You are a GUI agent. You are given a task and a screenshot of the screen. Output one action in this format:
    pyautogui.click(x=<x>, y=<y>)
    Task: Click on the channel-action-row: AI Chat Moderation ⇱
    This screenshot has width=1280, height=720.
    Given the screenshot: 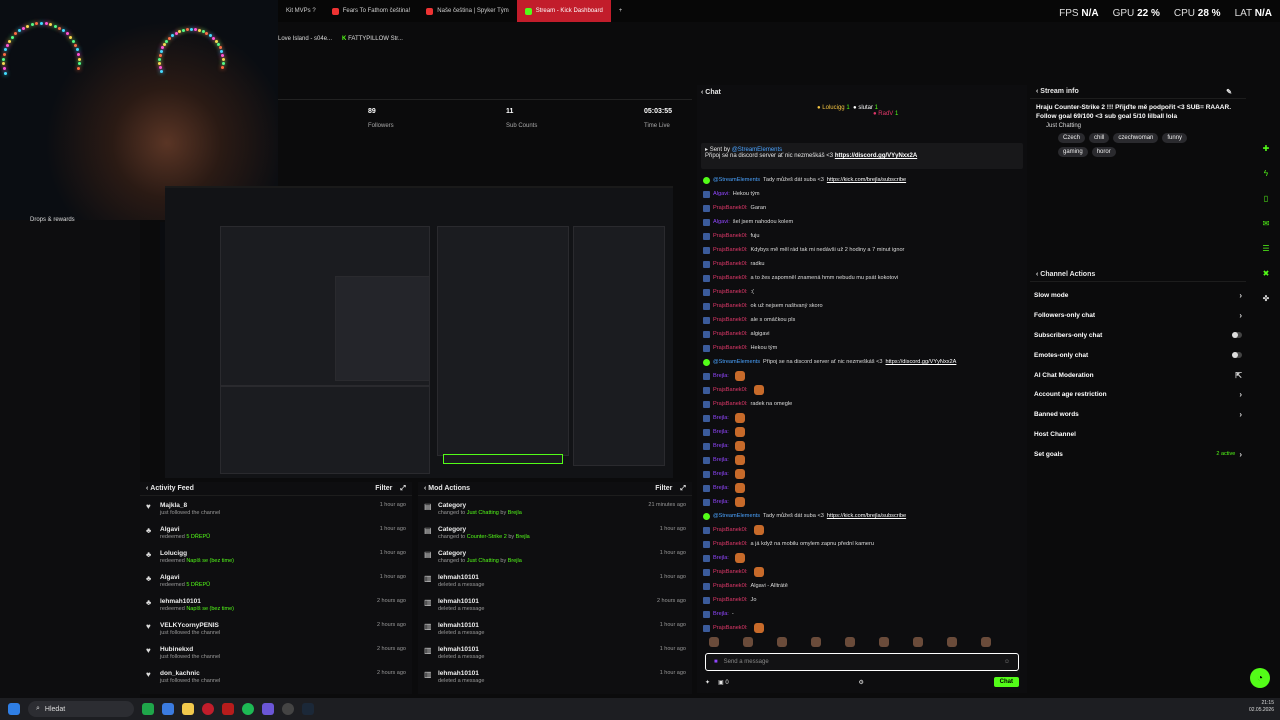 What is the action you would take?
    pyautogui.click(x=1138, y=375)
    